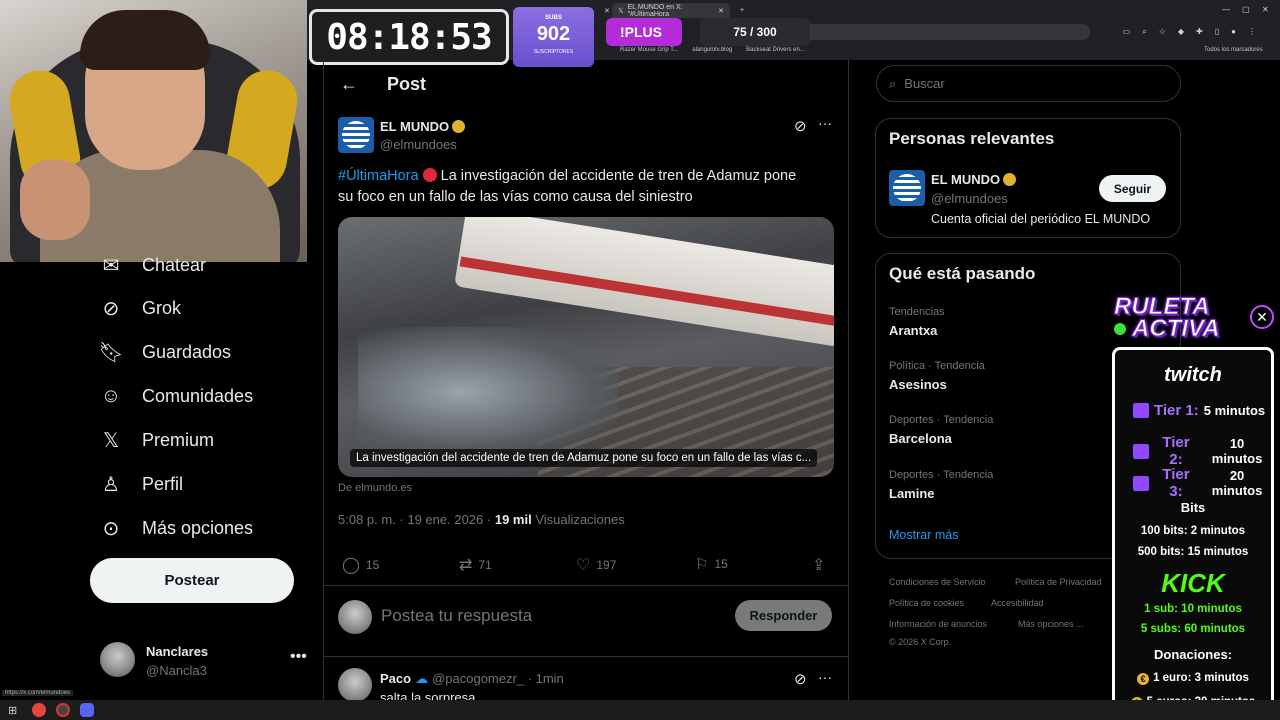 Image resolution: width=1280 pixels, height=720 pixels. Describe the element at coordinates (176, 528) in the screenshot. I see `nav-mas-opciones: ⊙ Más opciones` at that location.